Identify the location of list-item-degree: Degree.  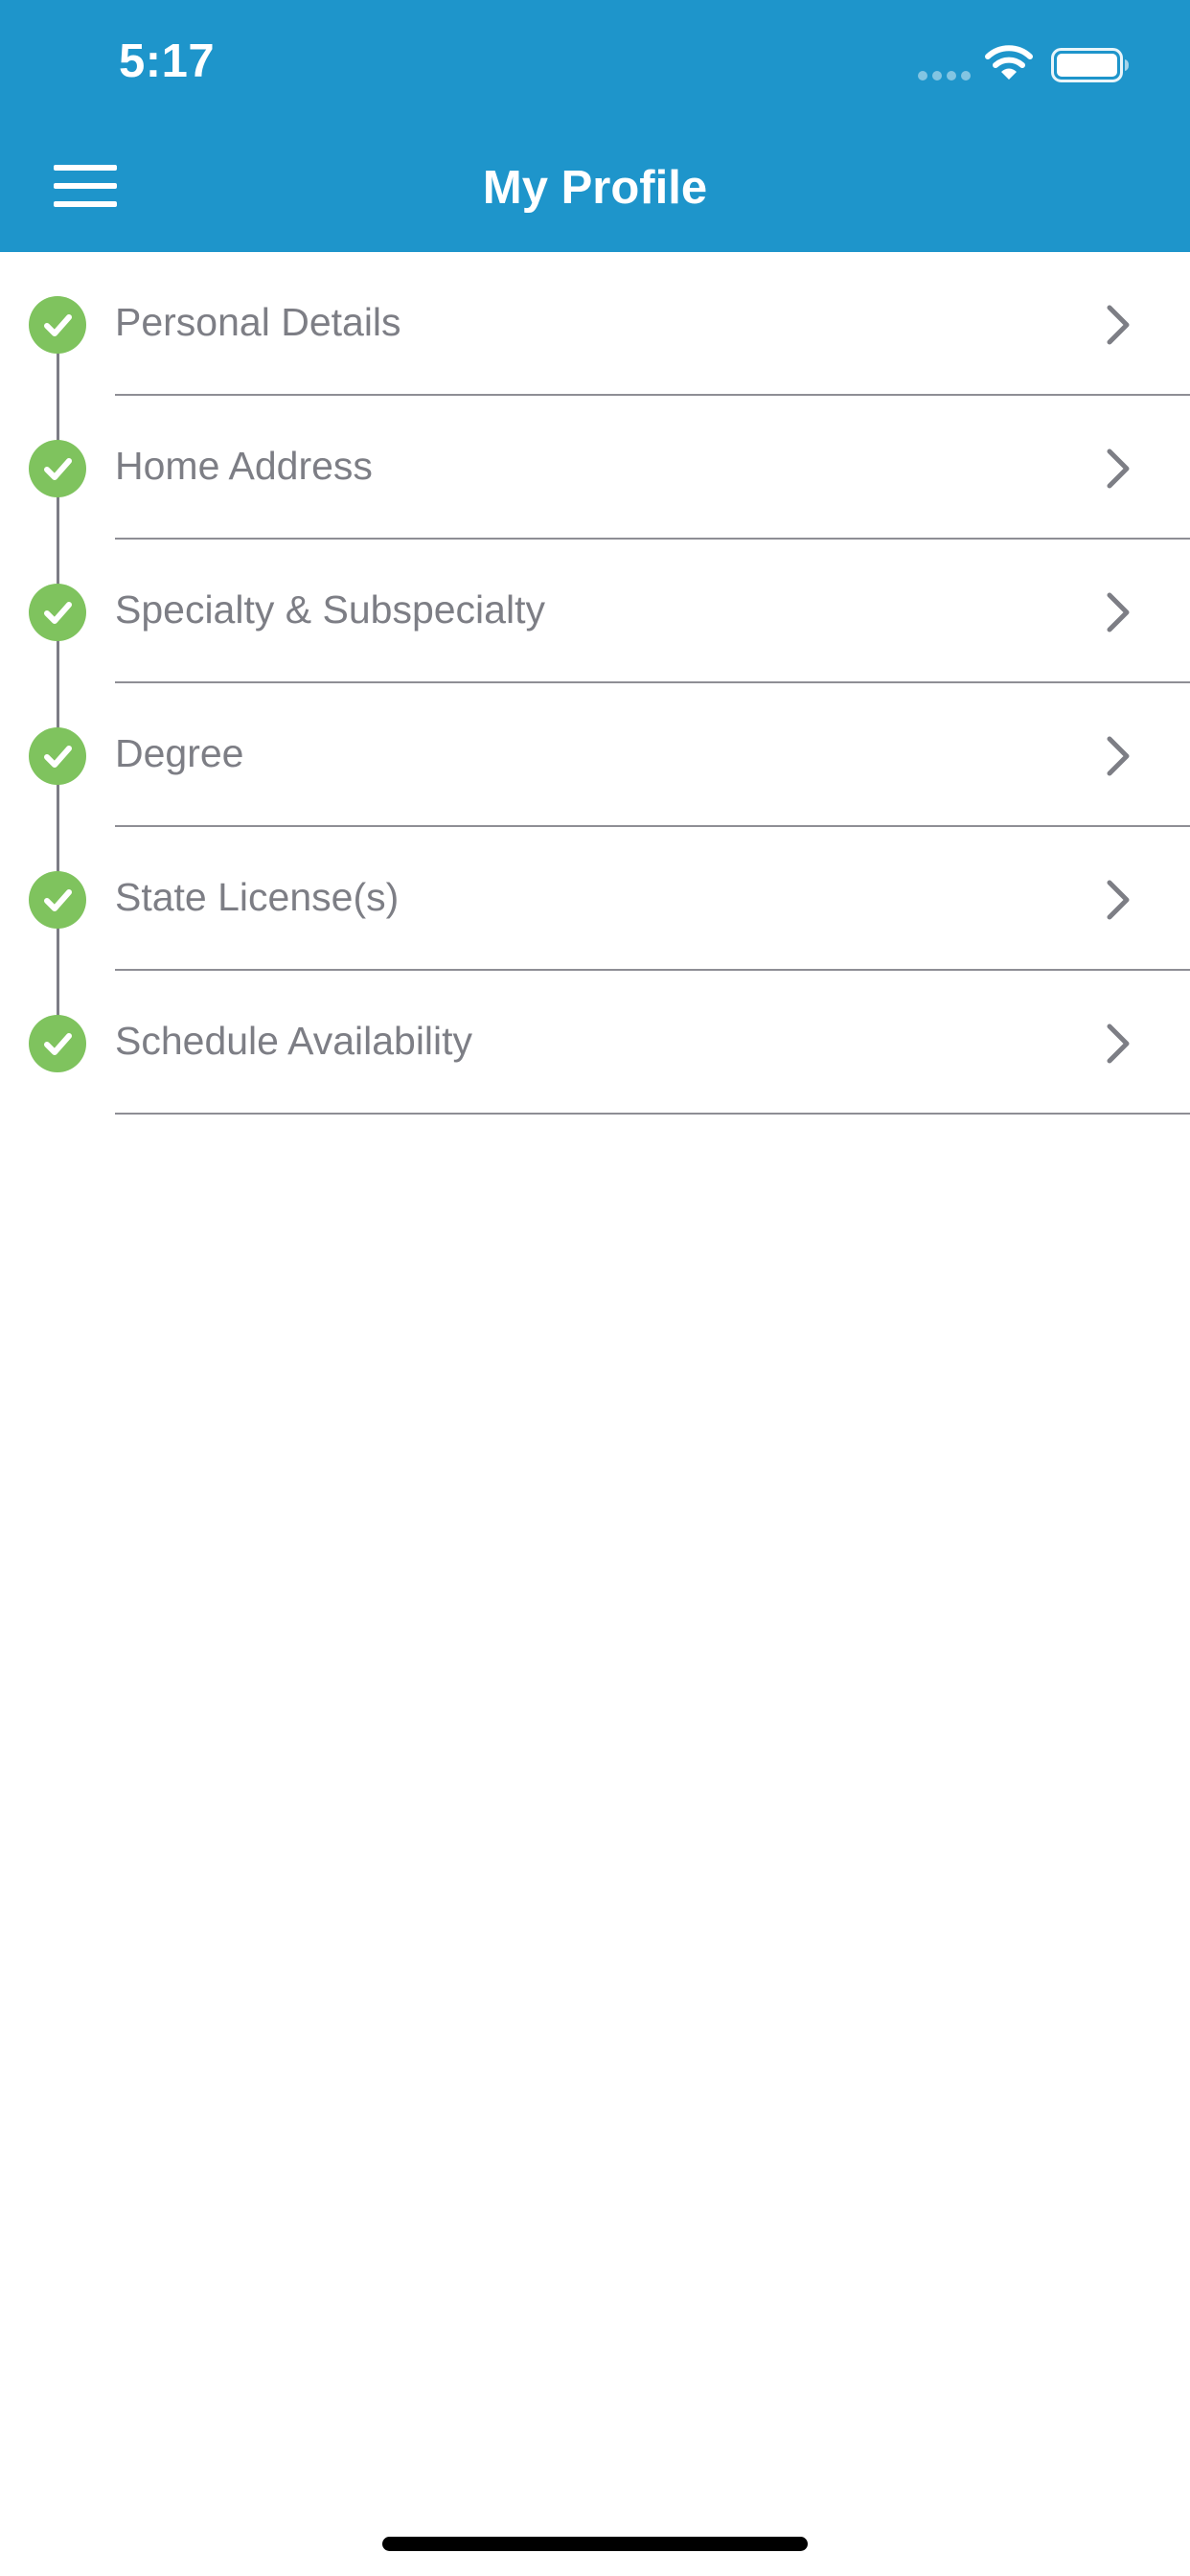
(595, 755).